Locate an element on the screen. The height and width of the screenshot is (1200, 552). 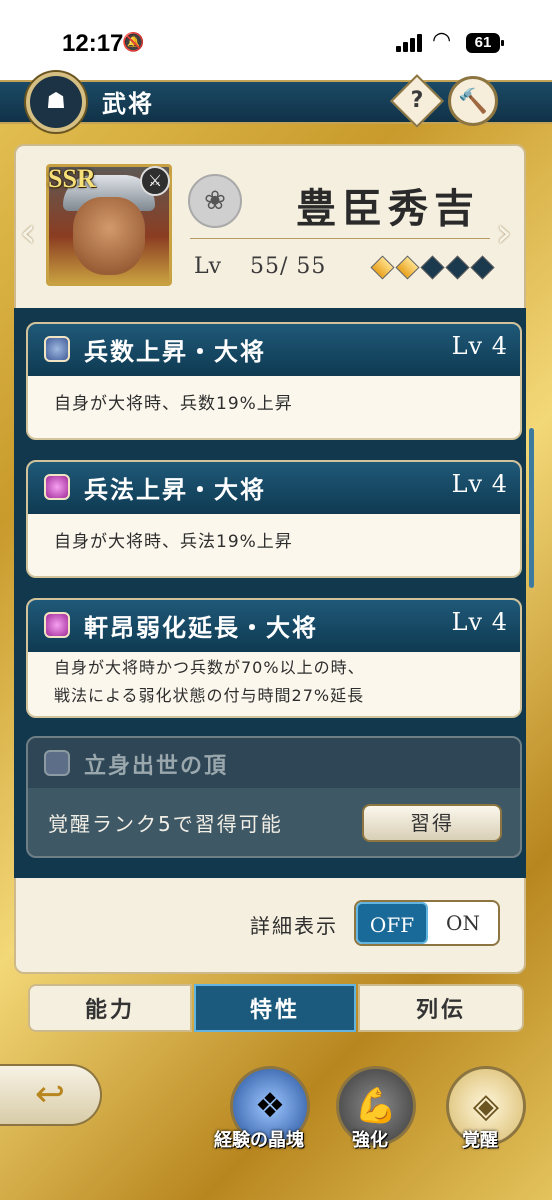
trait-description-line: 自身が大将時かつ兵数が70%以上の時、 is located at coordinates (209, 667).